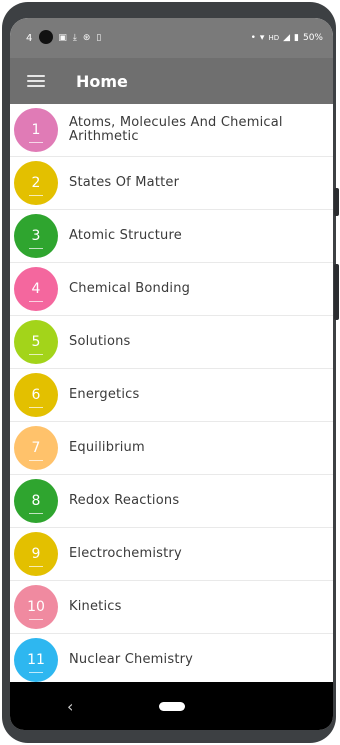  I want to click on chapter-title: States Of Matter, so click(124, 182).